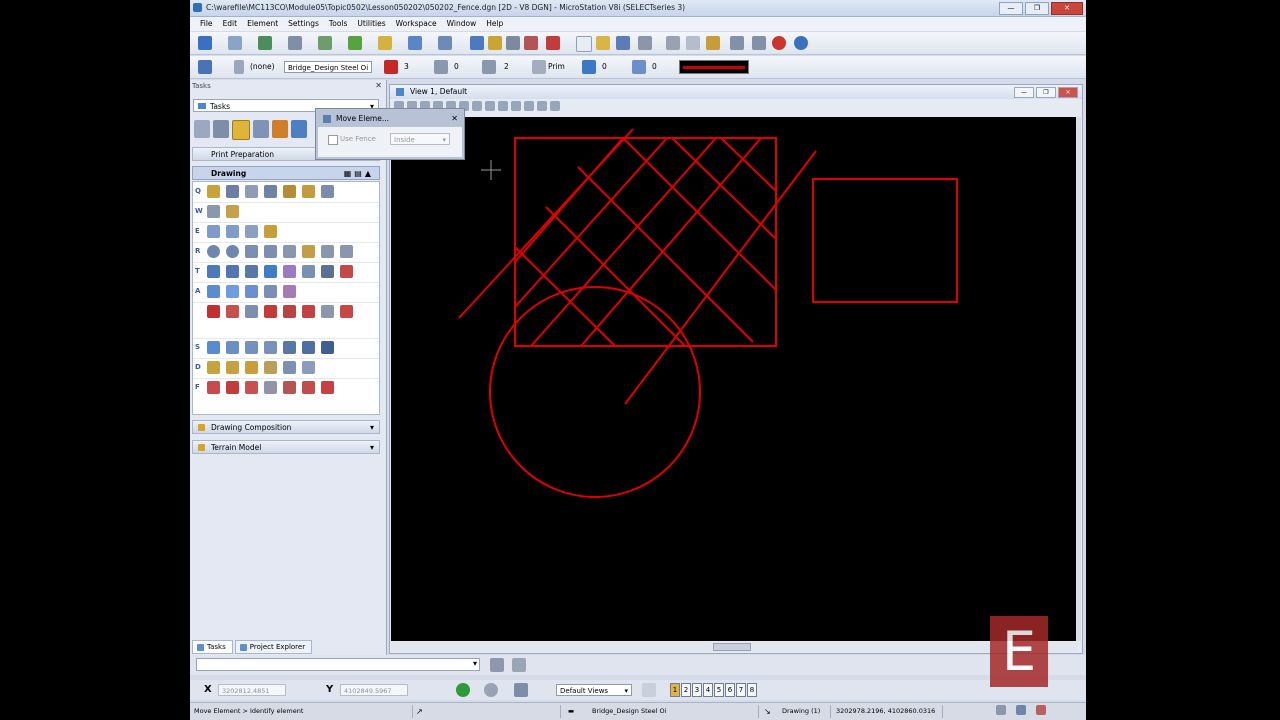 The height and width of the screenshot is (720, 1280). I want to click on menu-workspace: Workspace, so click(416, 24).